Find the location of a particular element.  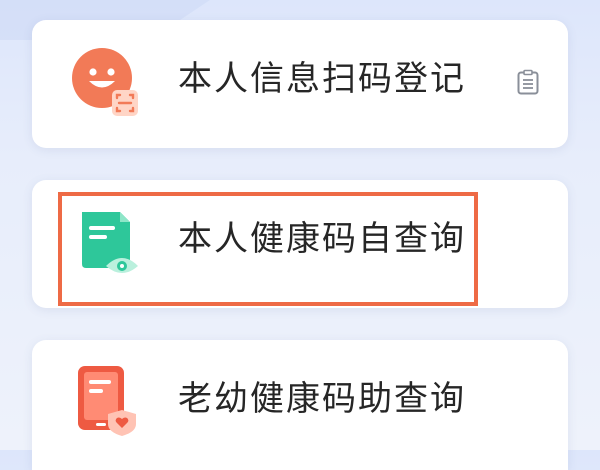

phone-shield-icon is located at coordinates (107, 401).